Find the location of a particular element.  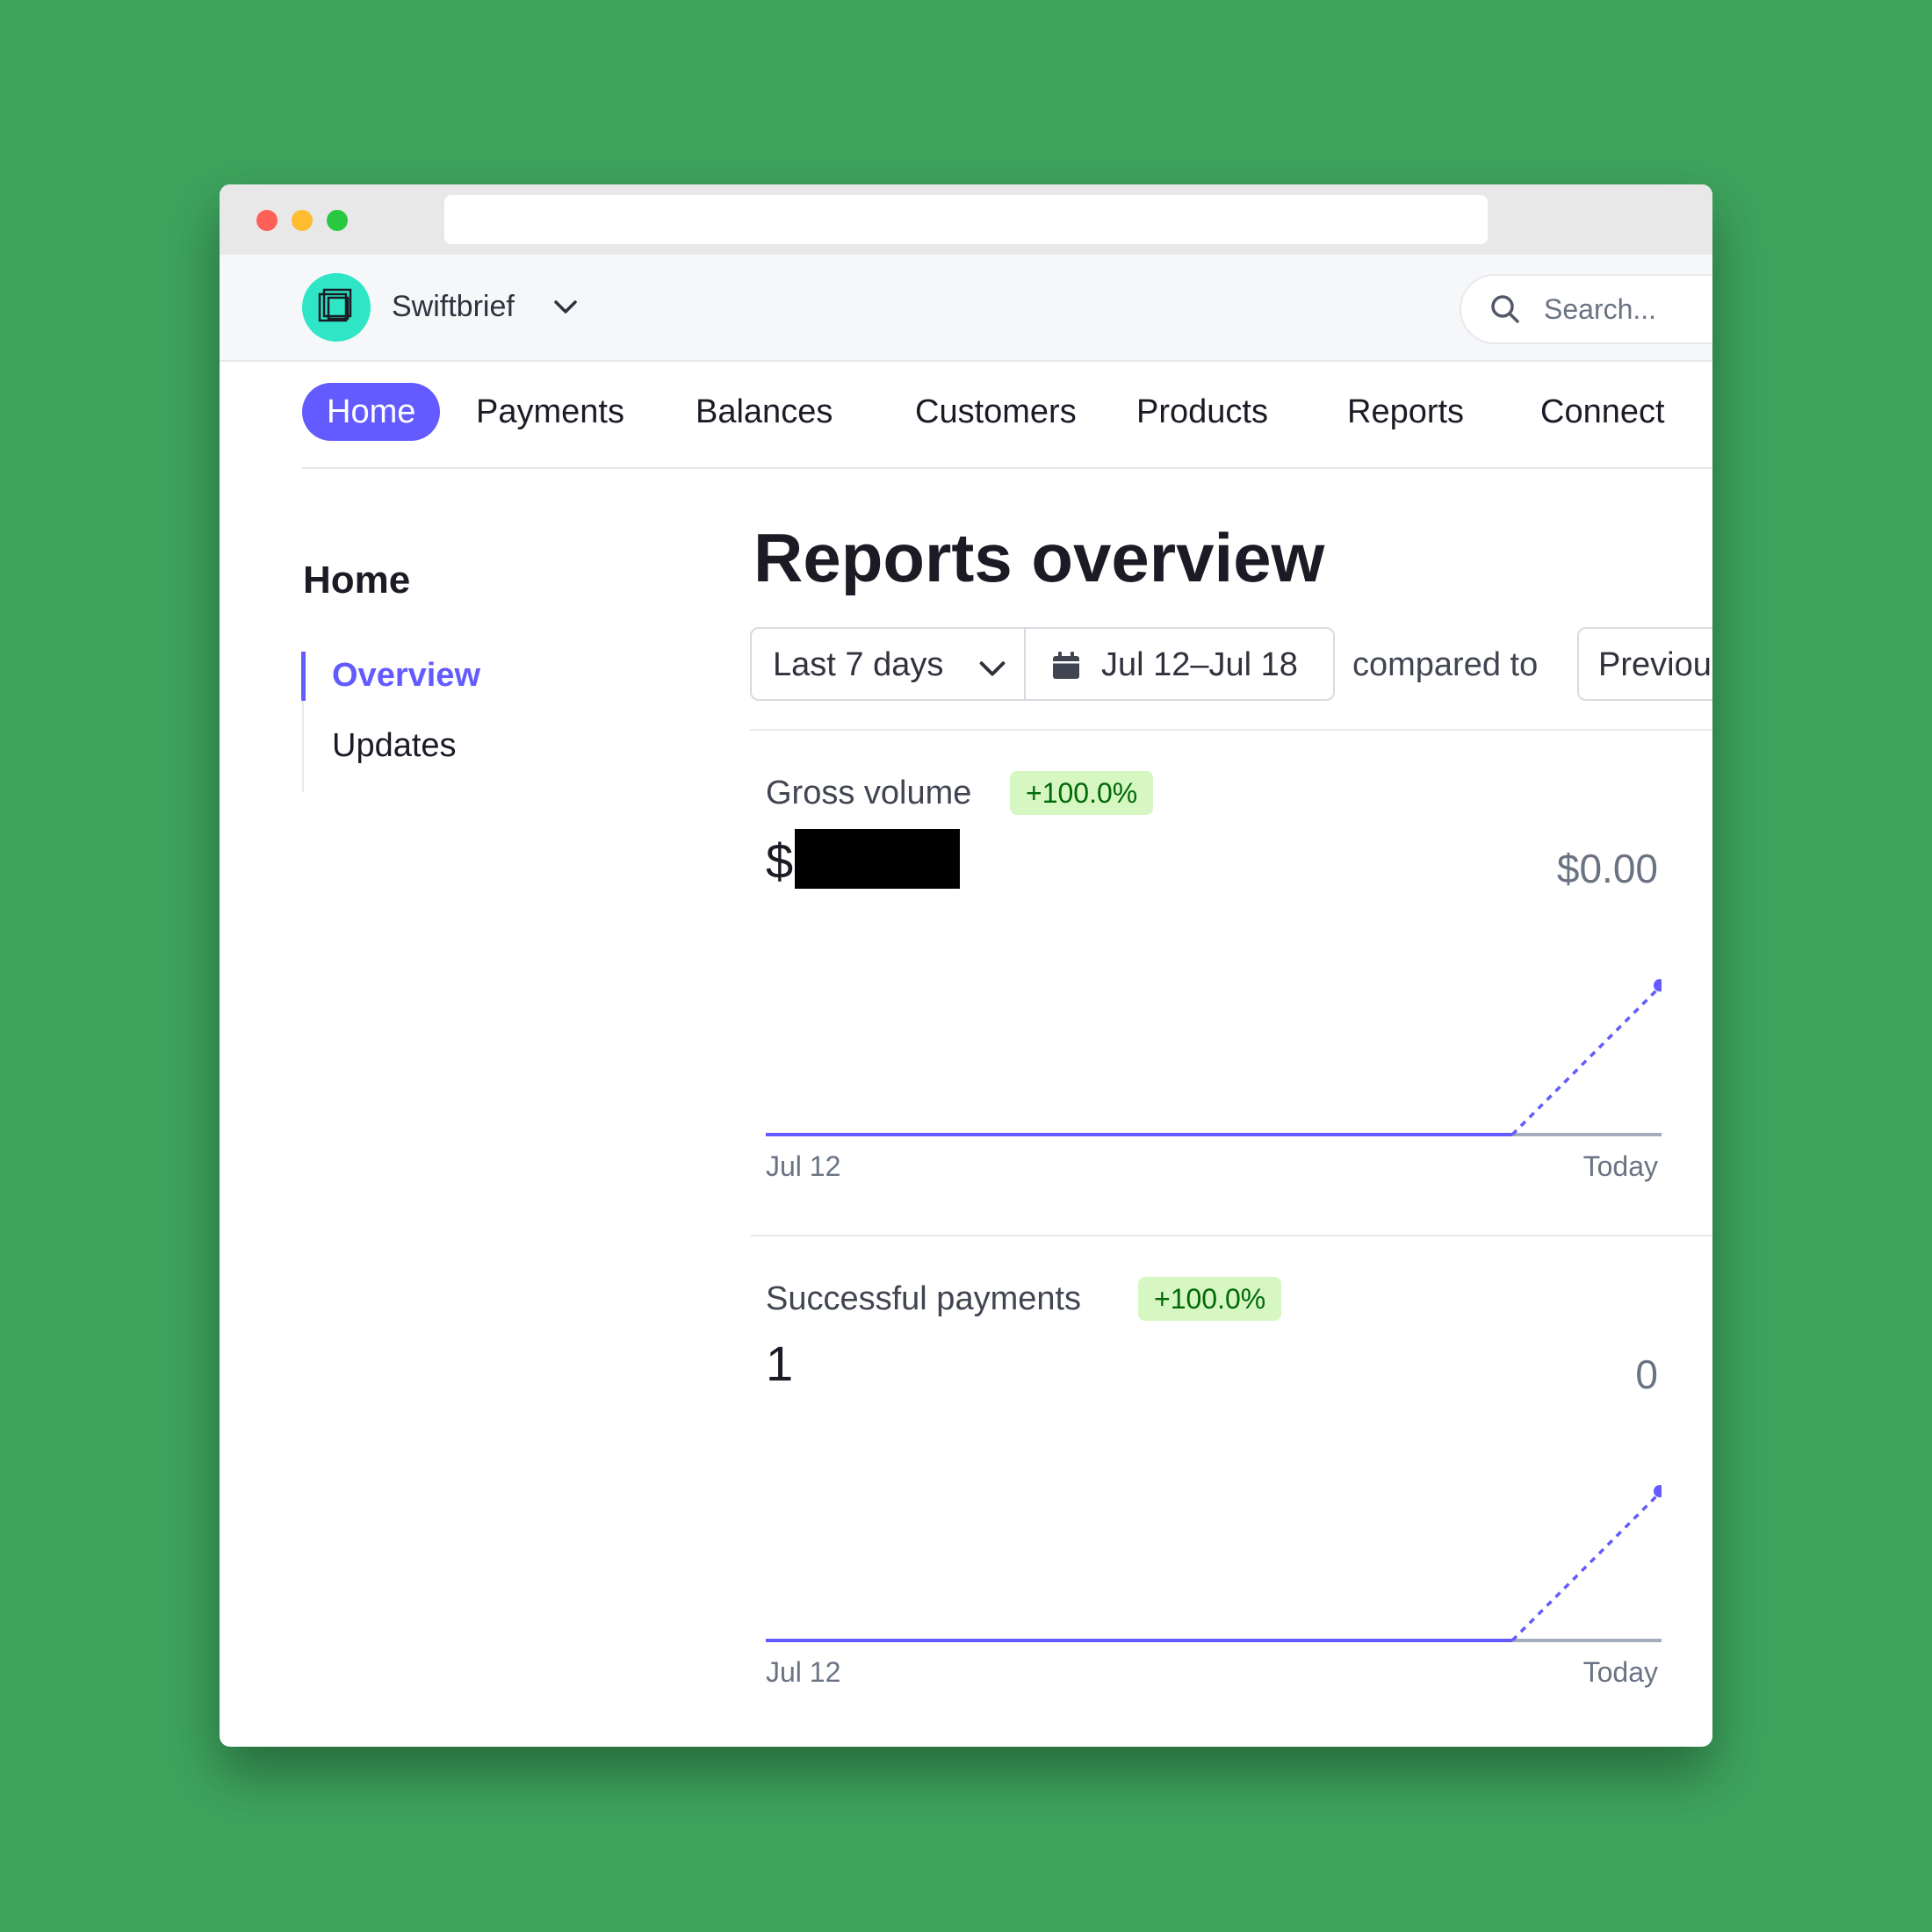

search-icon is located at coordinates (1505, 311).